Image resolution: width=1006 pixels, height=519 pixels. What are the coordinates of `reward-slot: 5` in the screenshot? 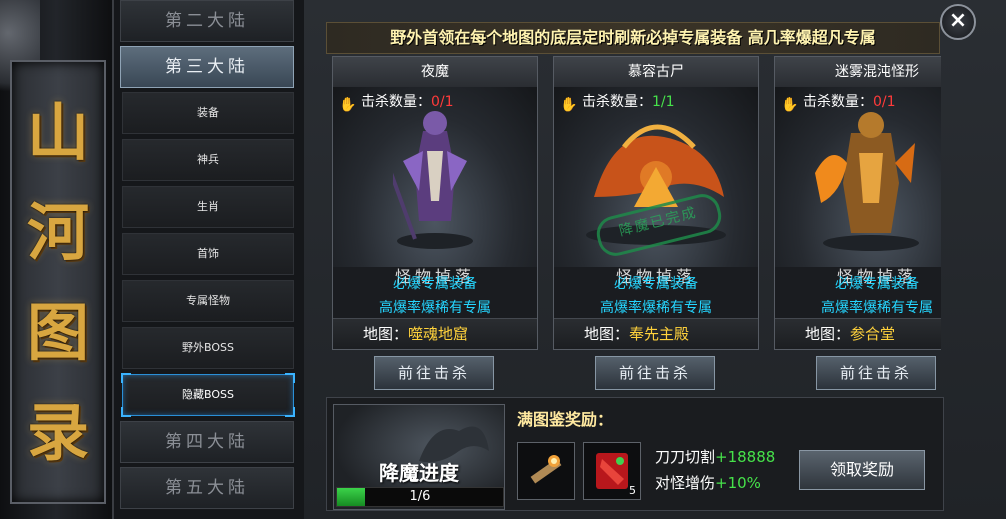 It's located at (612, 471).